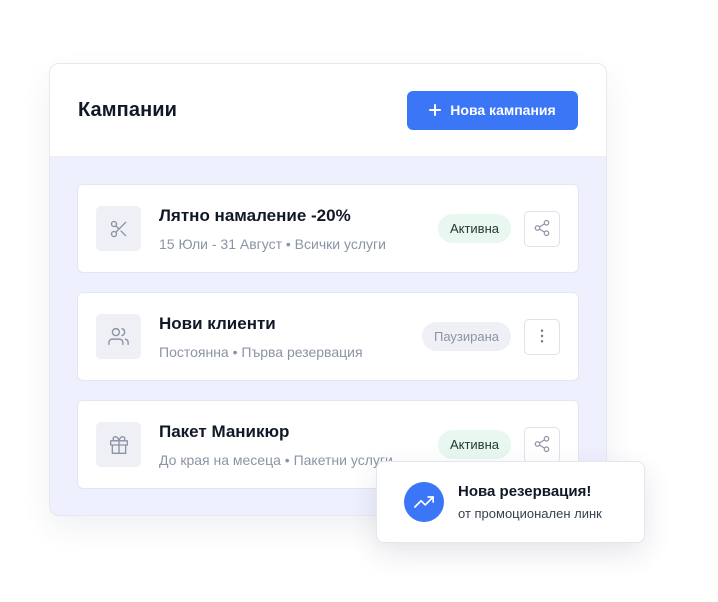  I want to click on plus-icon, so click(435, 110).